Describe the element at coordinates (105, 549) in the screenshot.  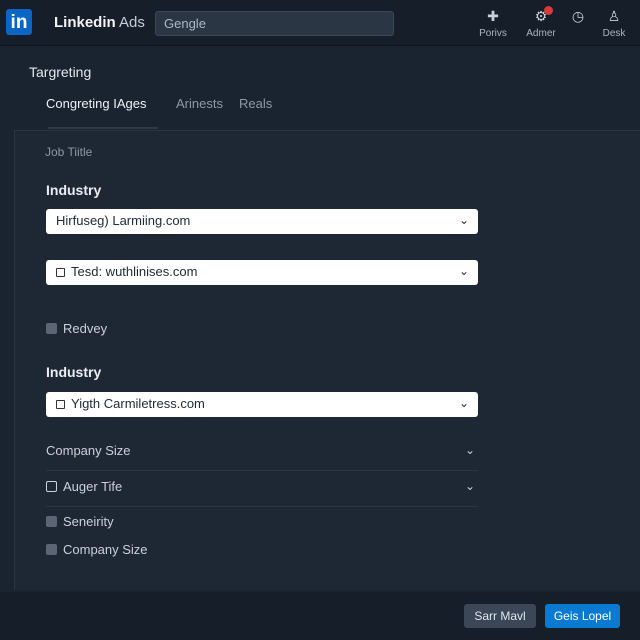
I see `checkbox-label: Company Size` at that location.